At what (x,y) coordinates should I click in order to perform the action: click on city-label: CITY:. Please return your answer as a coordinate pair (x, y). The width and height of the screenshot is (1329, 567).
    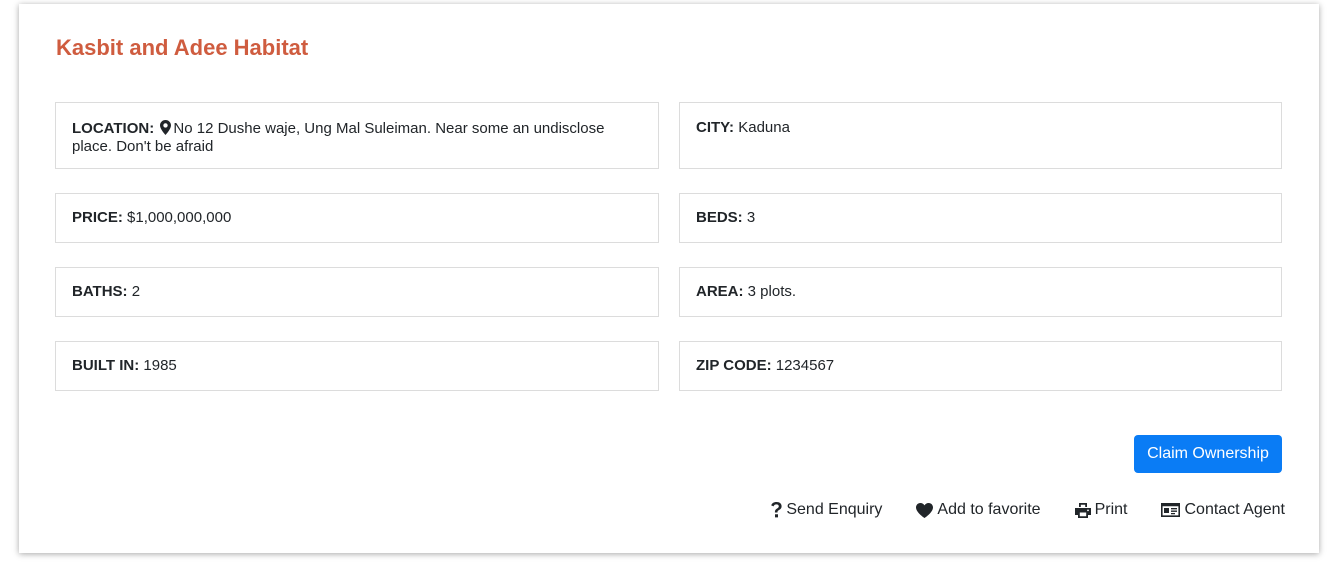
    Looking at the image, I should click on (715, 127).